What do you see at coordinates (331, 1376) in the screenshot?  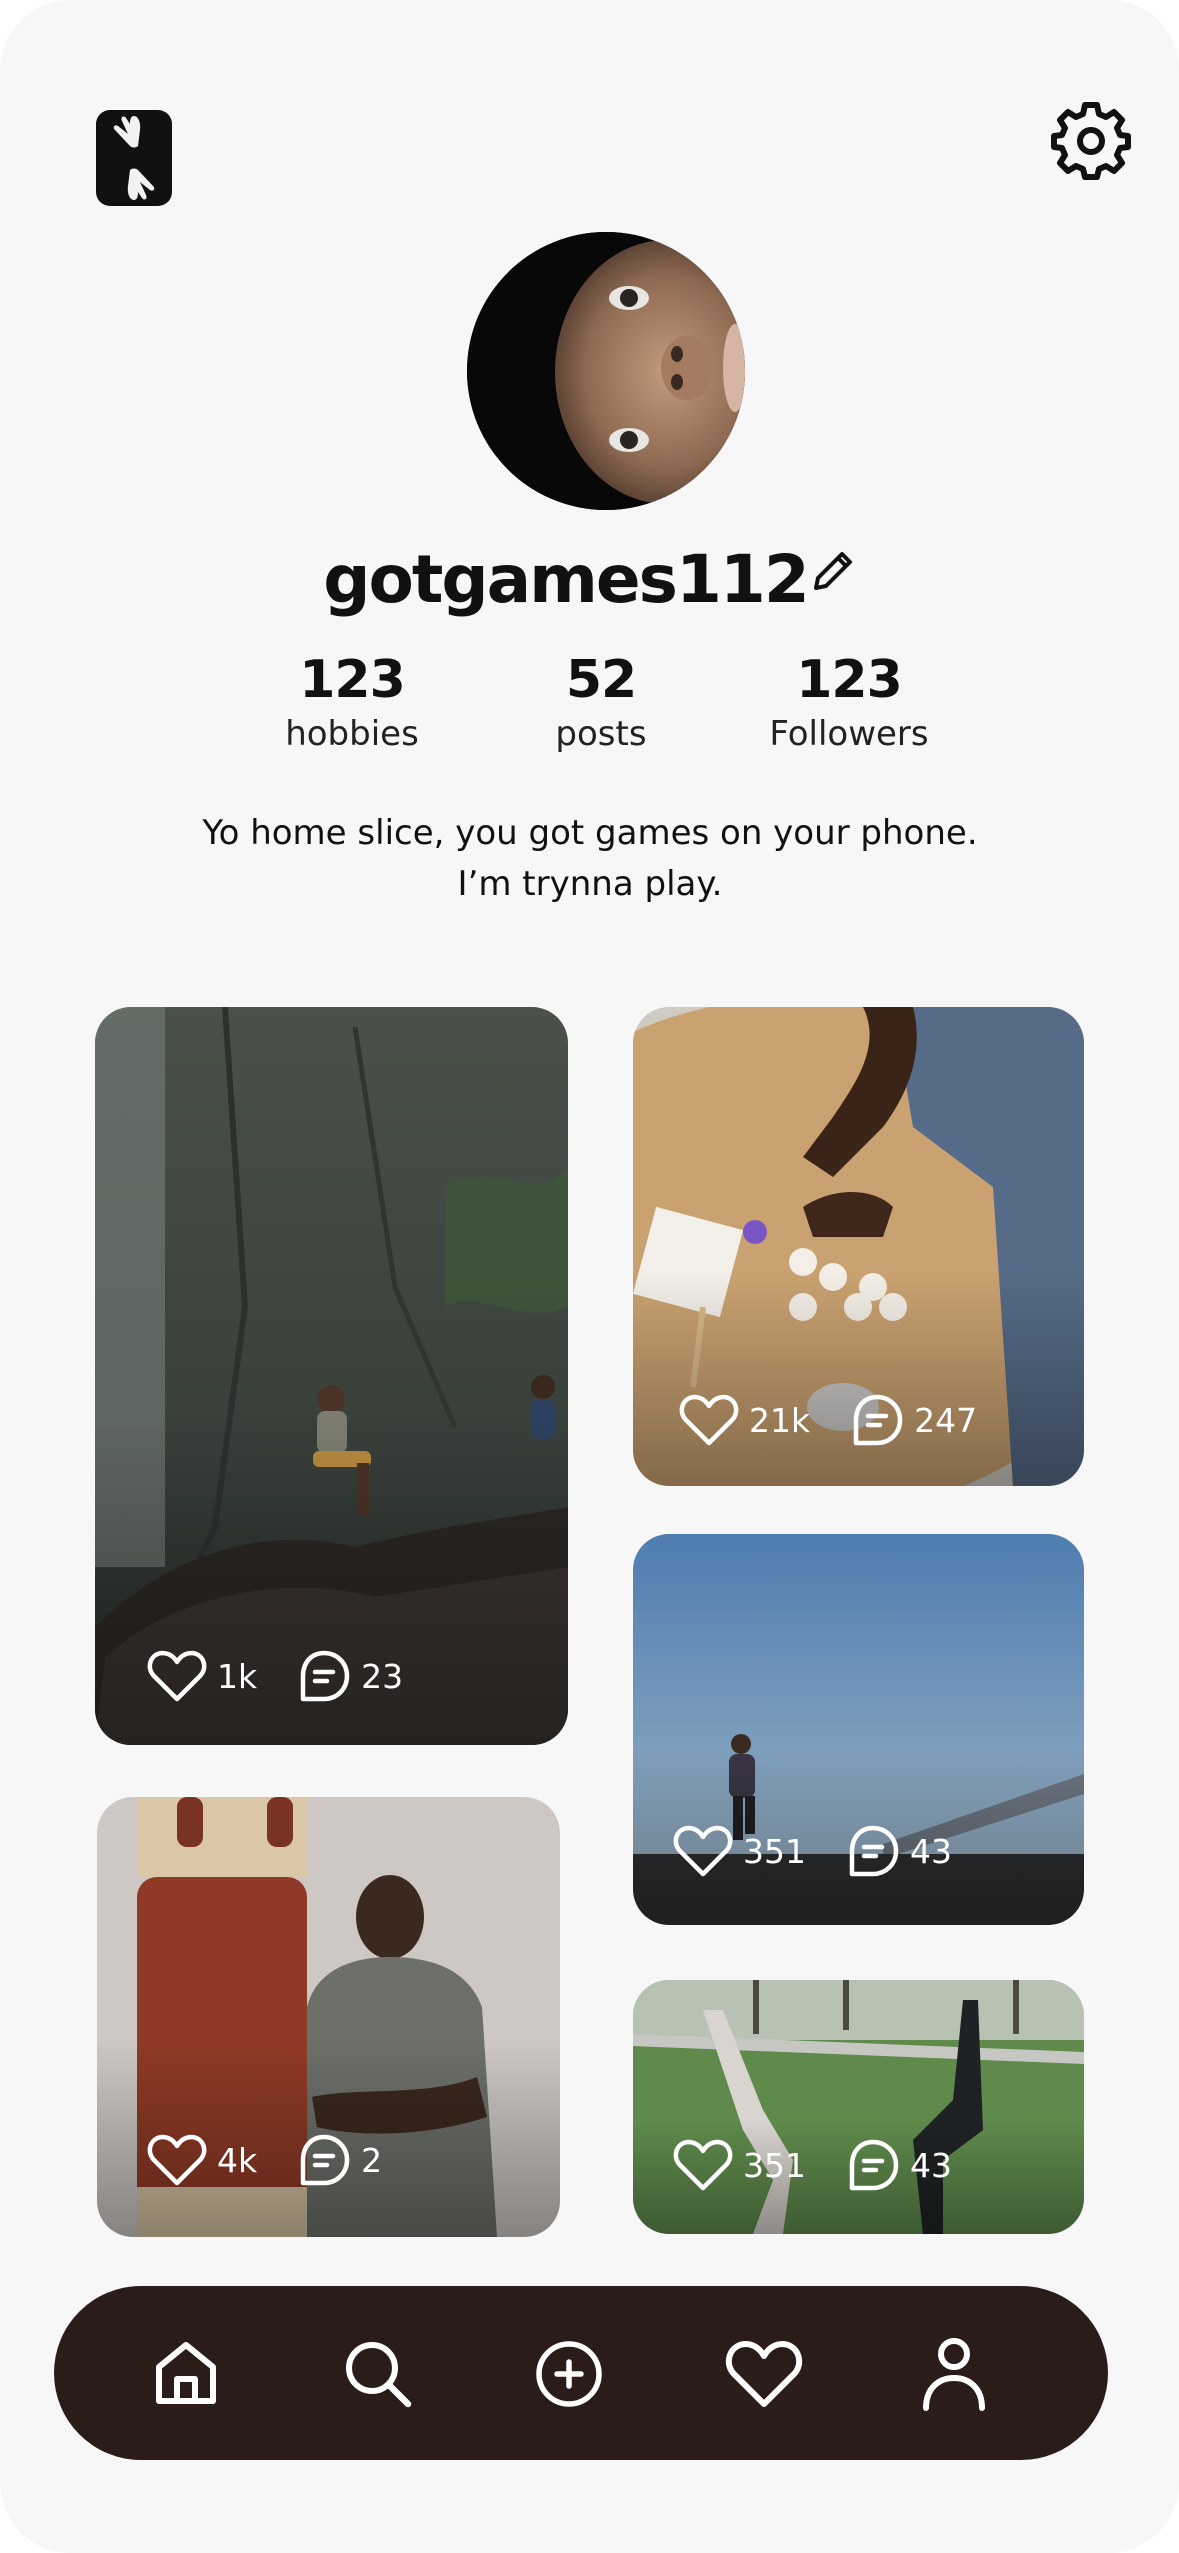 I see `post-card: 1k 23` at bounding box center [331, 1376].